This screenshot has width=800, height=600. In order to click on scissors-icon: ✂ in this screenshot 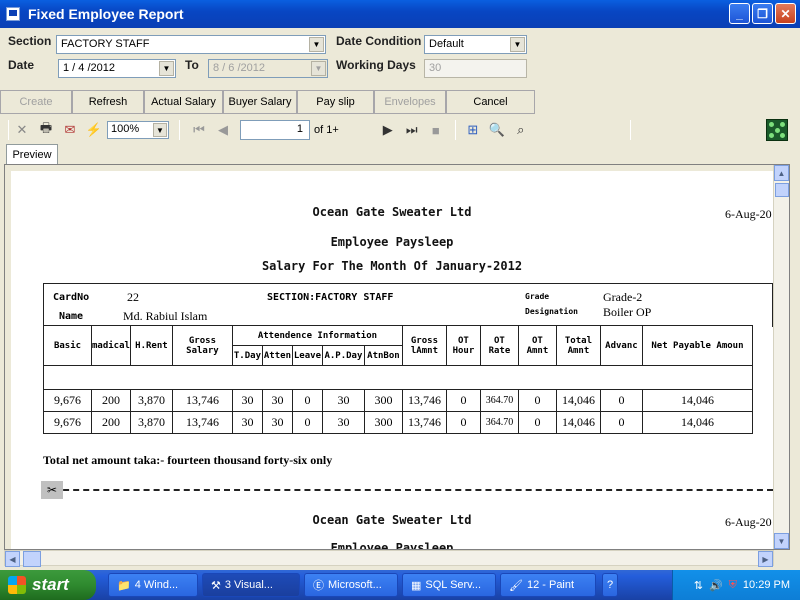, I will do `click(52, 490)`.